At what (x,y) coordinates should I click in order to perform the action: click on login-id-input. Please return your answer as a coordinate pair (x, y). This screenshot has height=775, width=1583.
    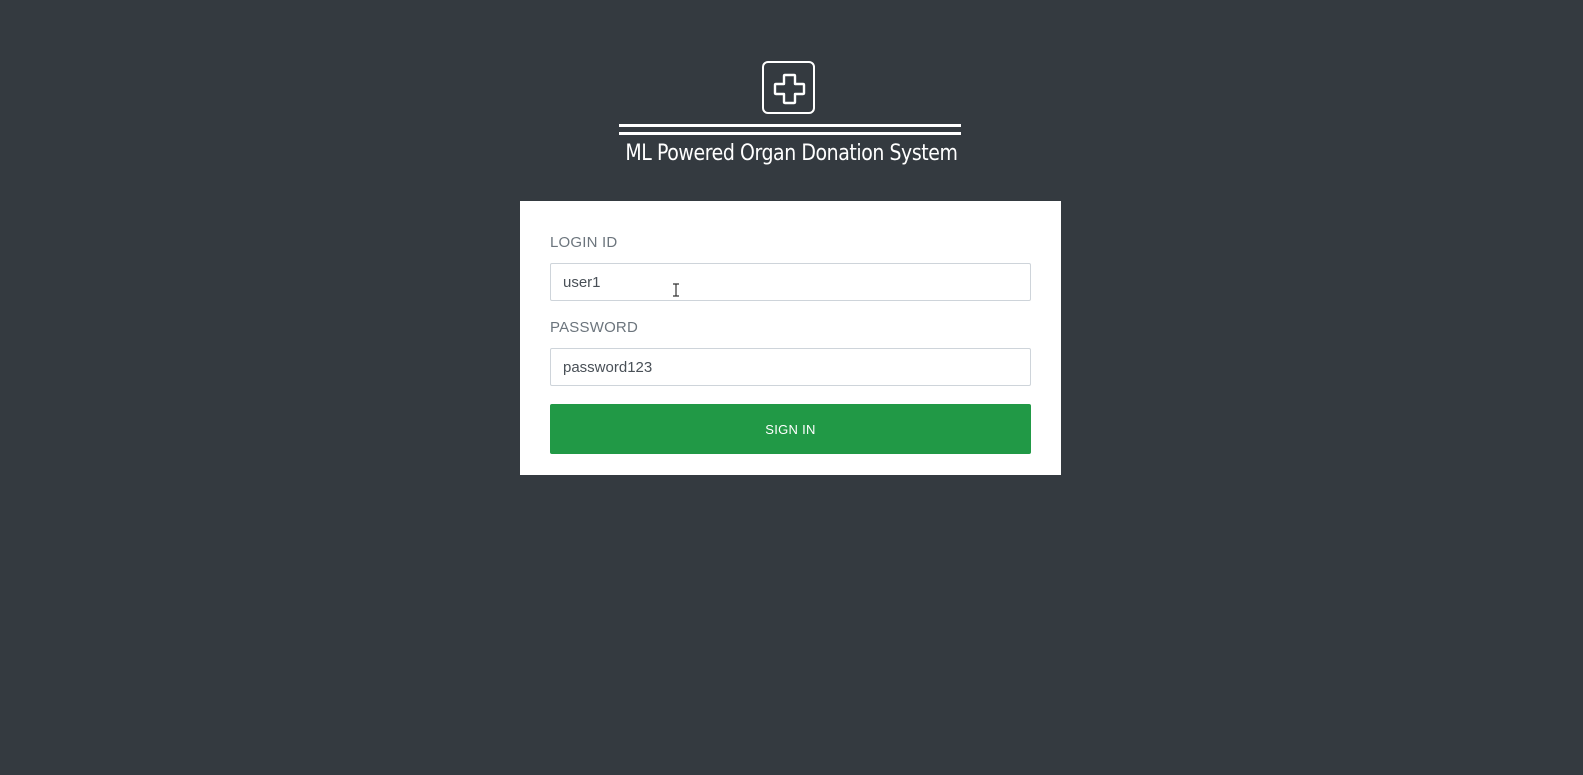
    Looking at the image, I should click on (790, 282).